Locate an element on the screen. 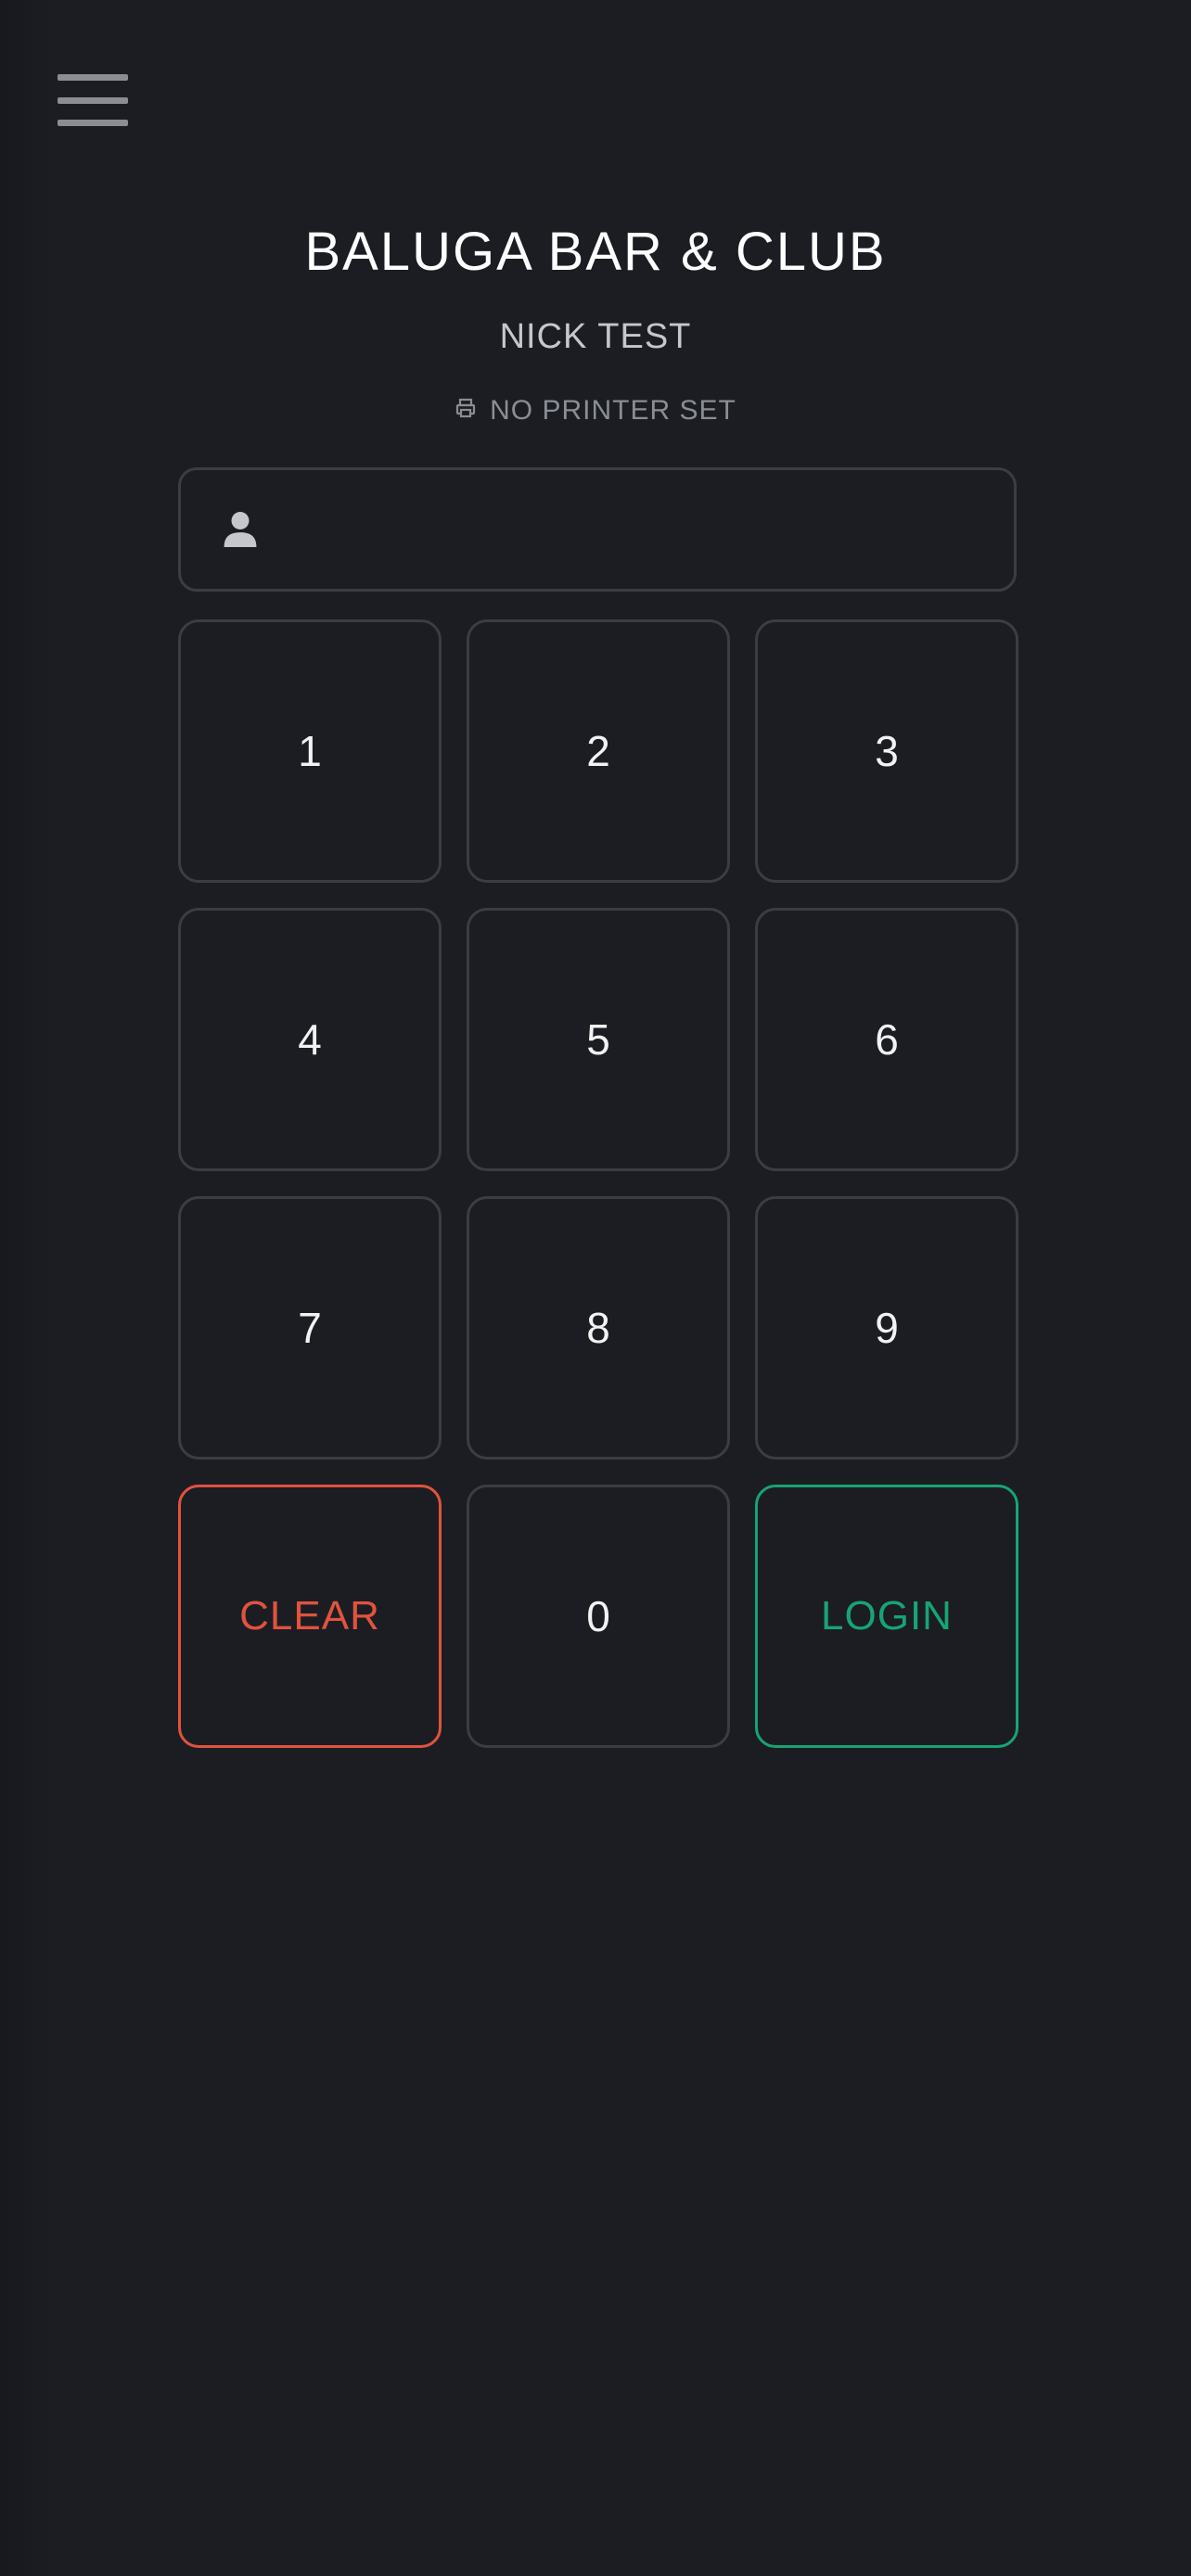 The height and width of the screenshot is (2576, 1191). hamburger-menu-icon is located at coordinates (93, 100).